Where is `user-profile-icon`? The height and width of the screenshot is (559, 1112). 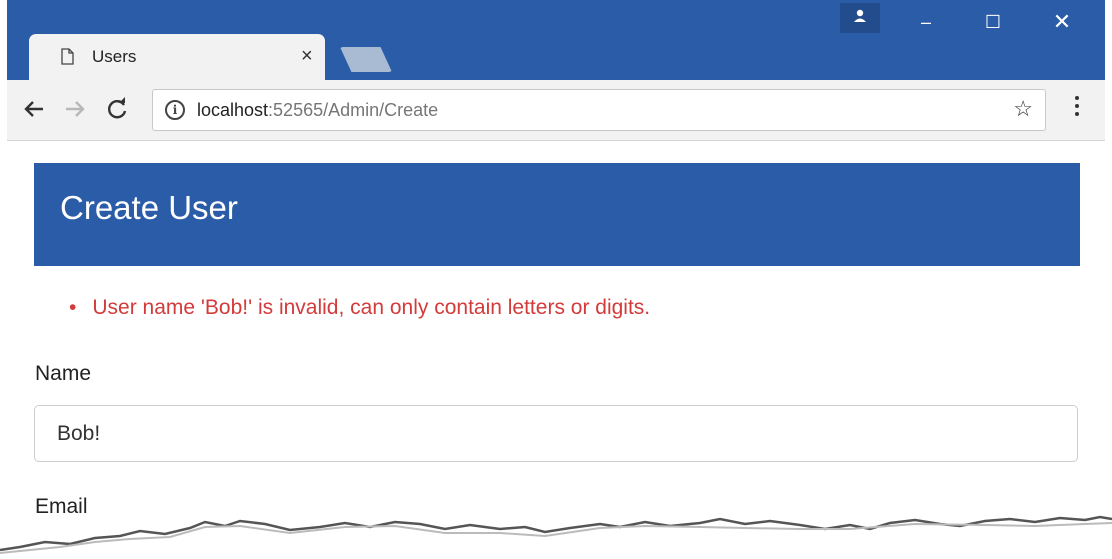 user-profile-icon is located at coordinates (860, 15).